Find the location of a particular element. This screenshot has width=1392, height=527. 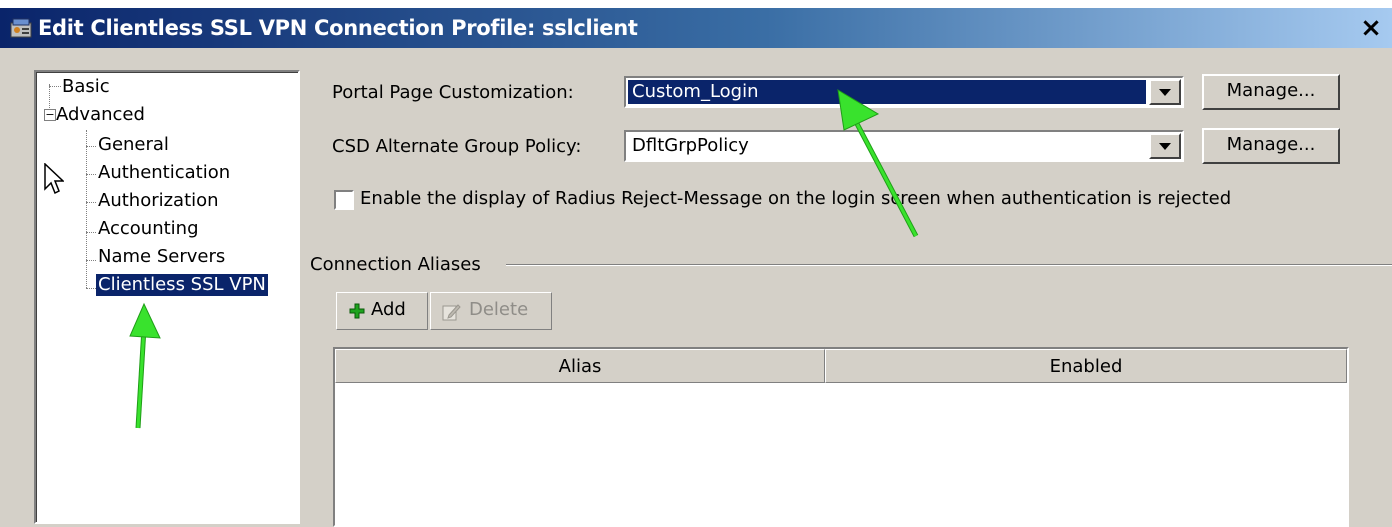

add-button: Add is located at coordinates (382, 311).